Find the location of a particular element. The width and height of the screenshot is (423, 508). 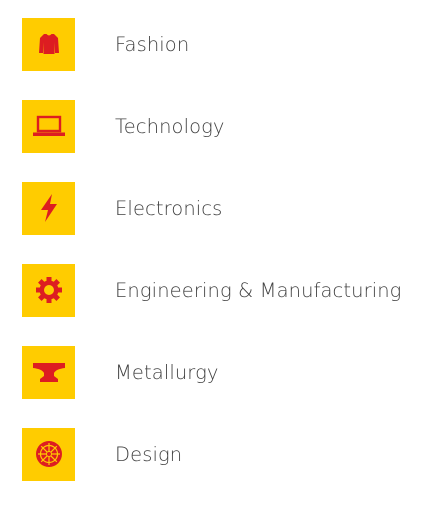

category-label: Design is located at coordinates (149, 454).